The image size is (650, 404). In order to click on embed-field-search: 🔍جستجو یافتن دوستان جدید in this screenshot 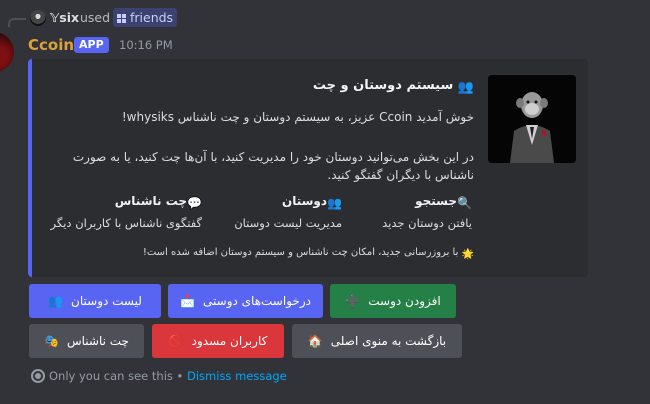, I will do `click(417, 212)`.